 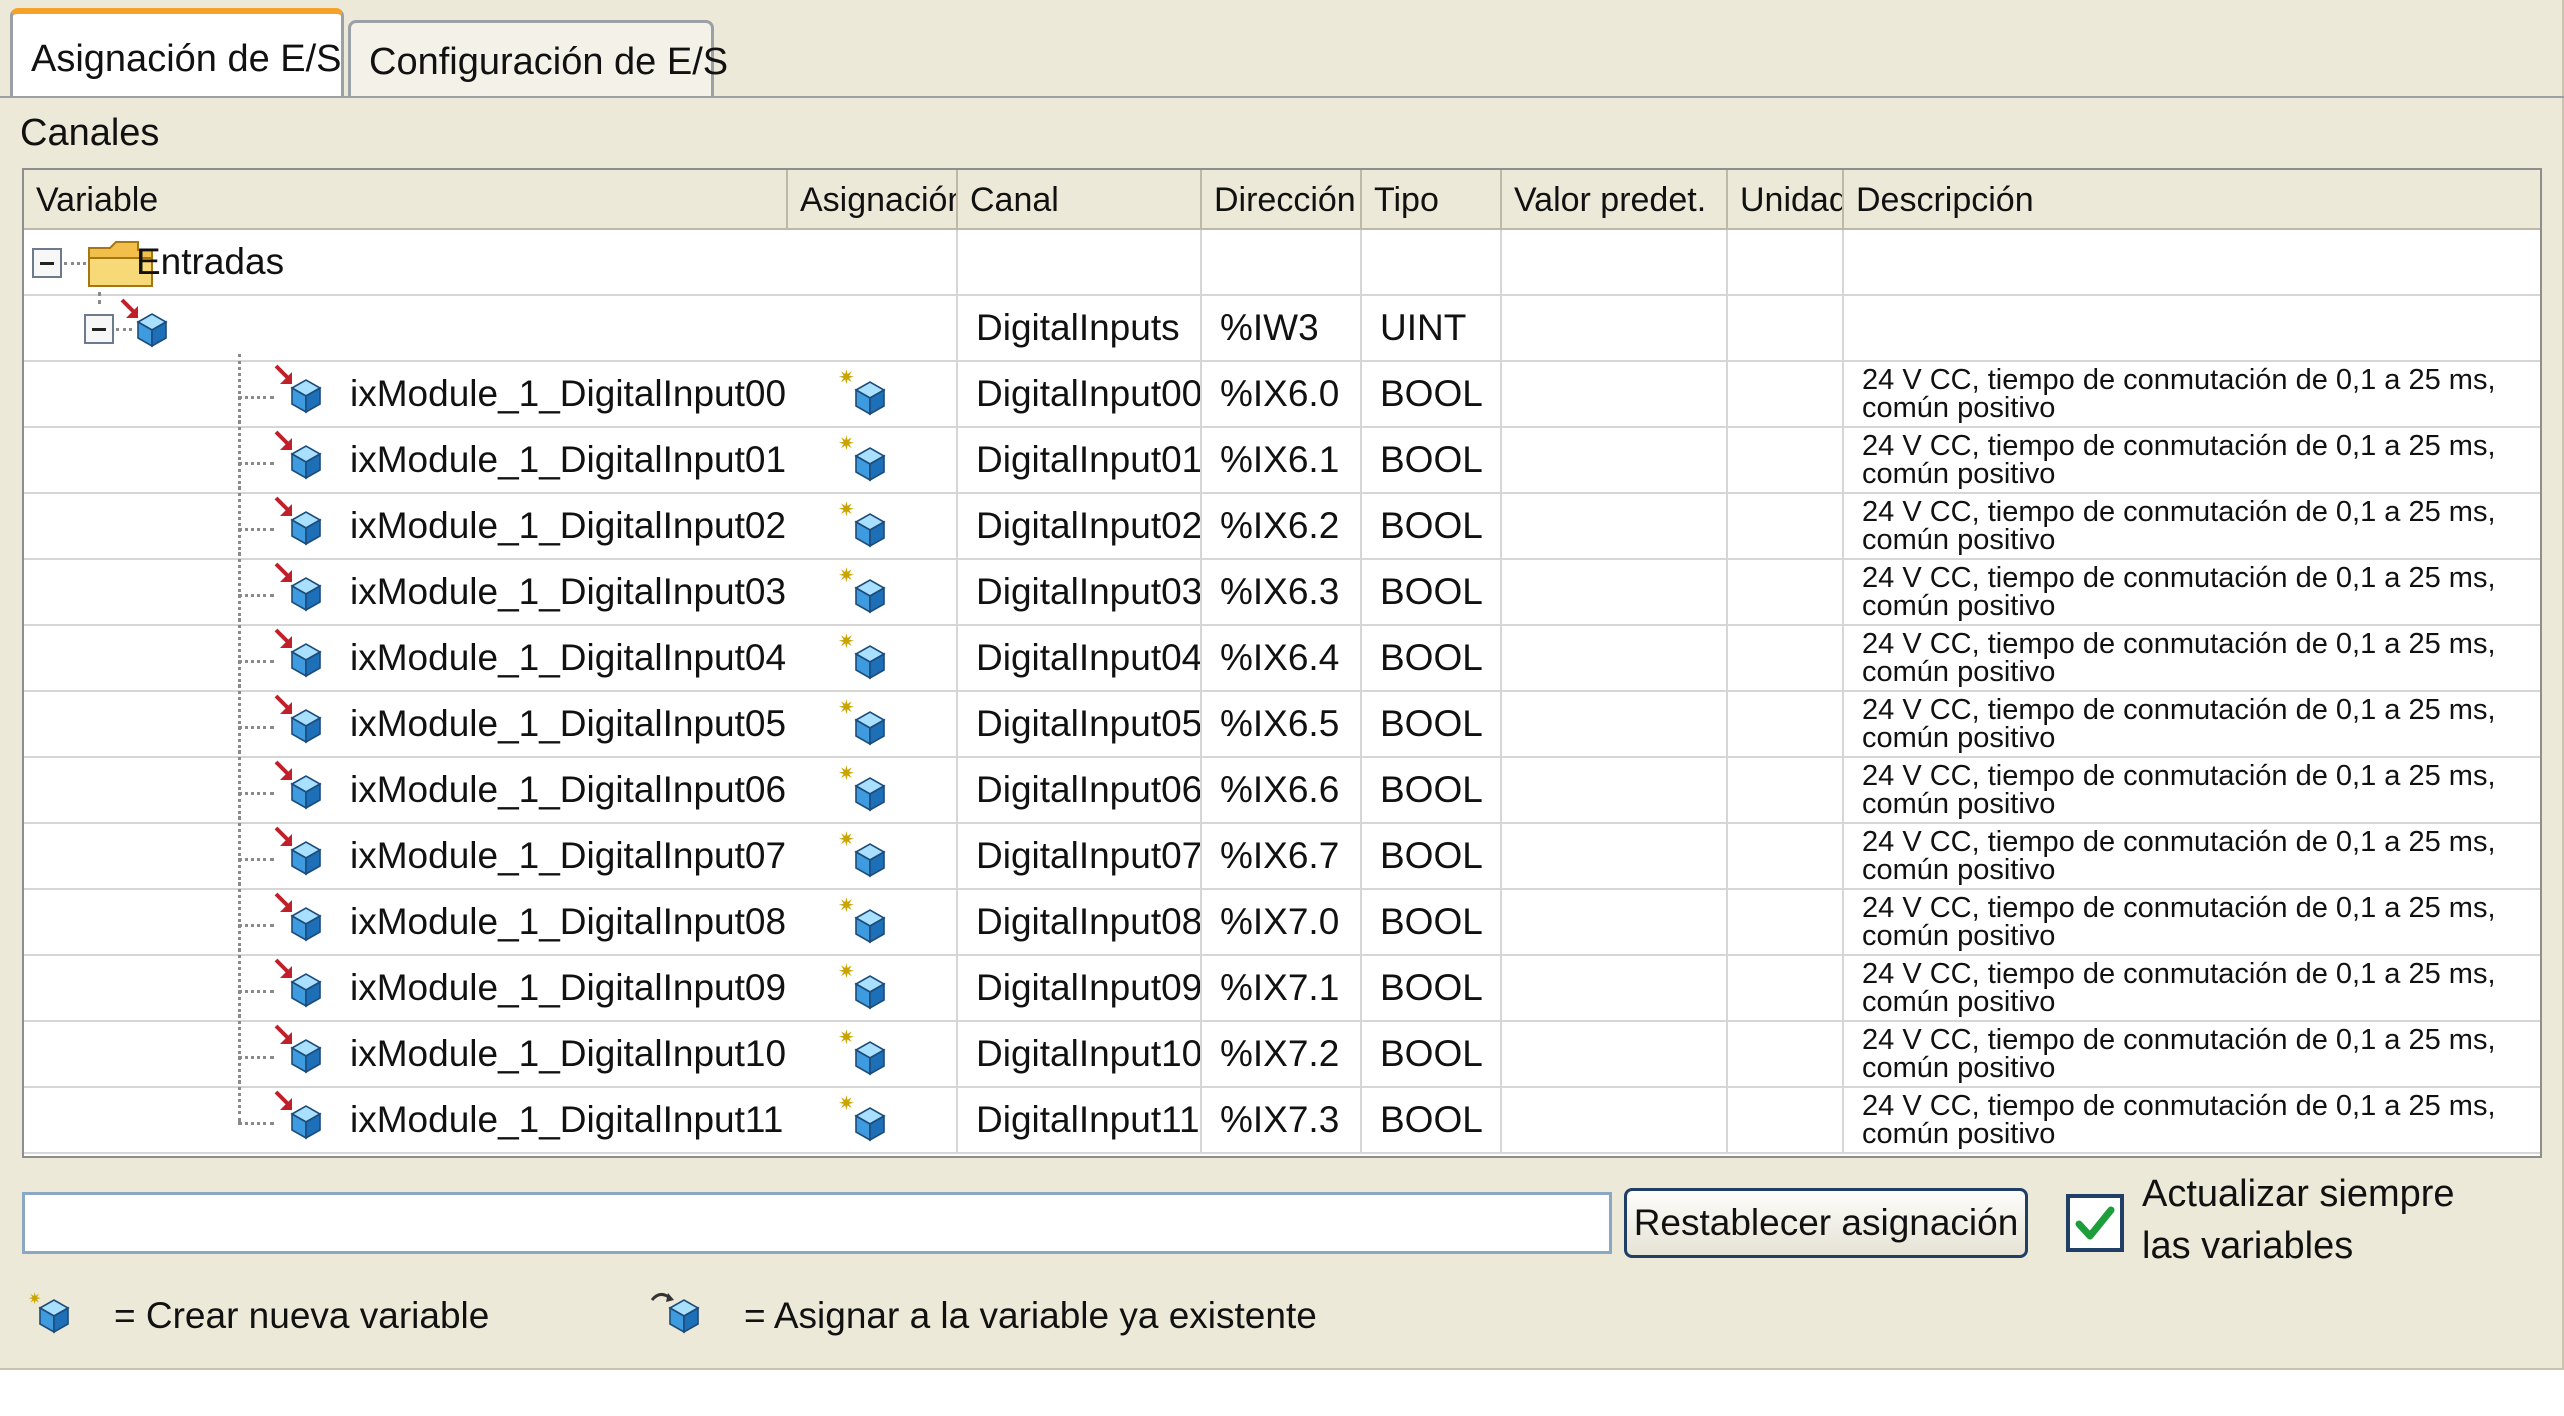 What do you see at coordinates (568, 790) in the screenshot?
I see `variable-name: ixModule_1_DigitalInput06` at bounding box center [568, 790].